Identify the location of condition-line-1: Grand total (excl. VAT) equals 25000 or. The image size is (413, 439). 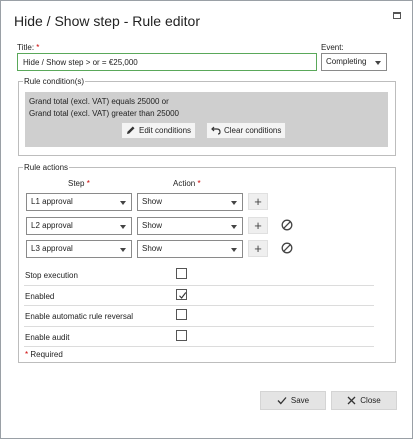
(99, 101).